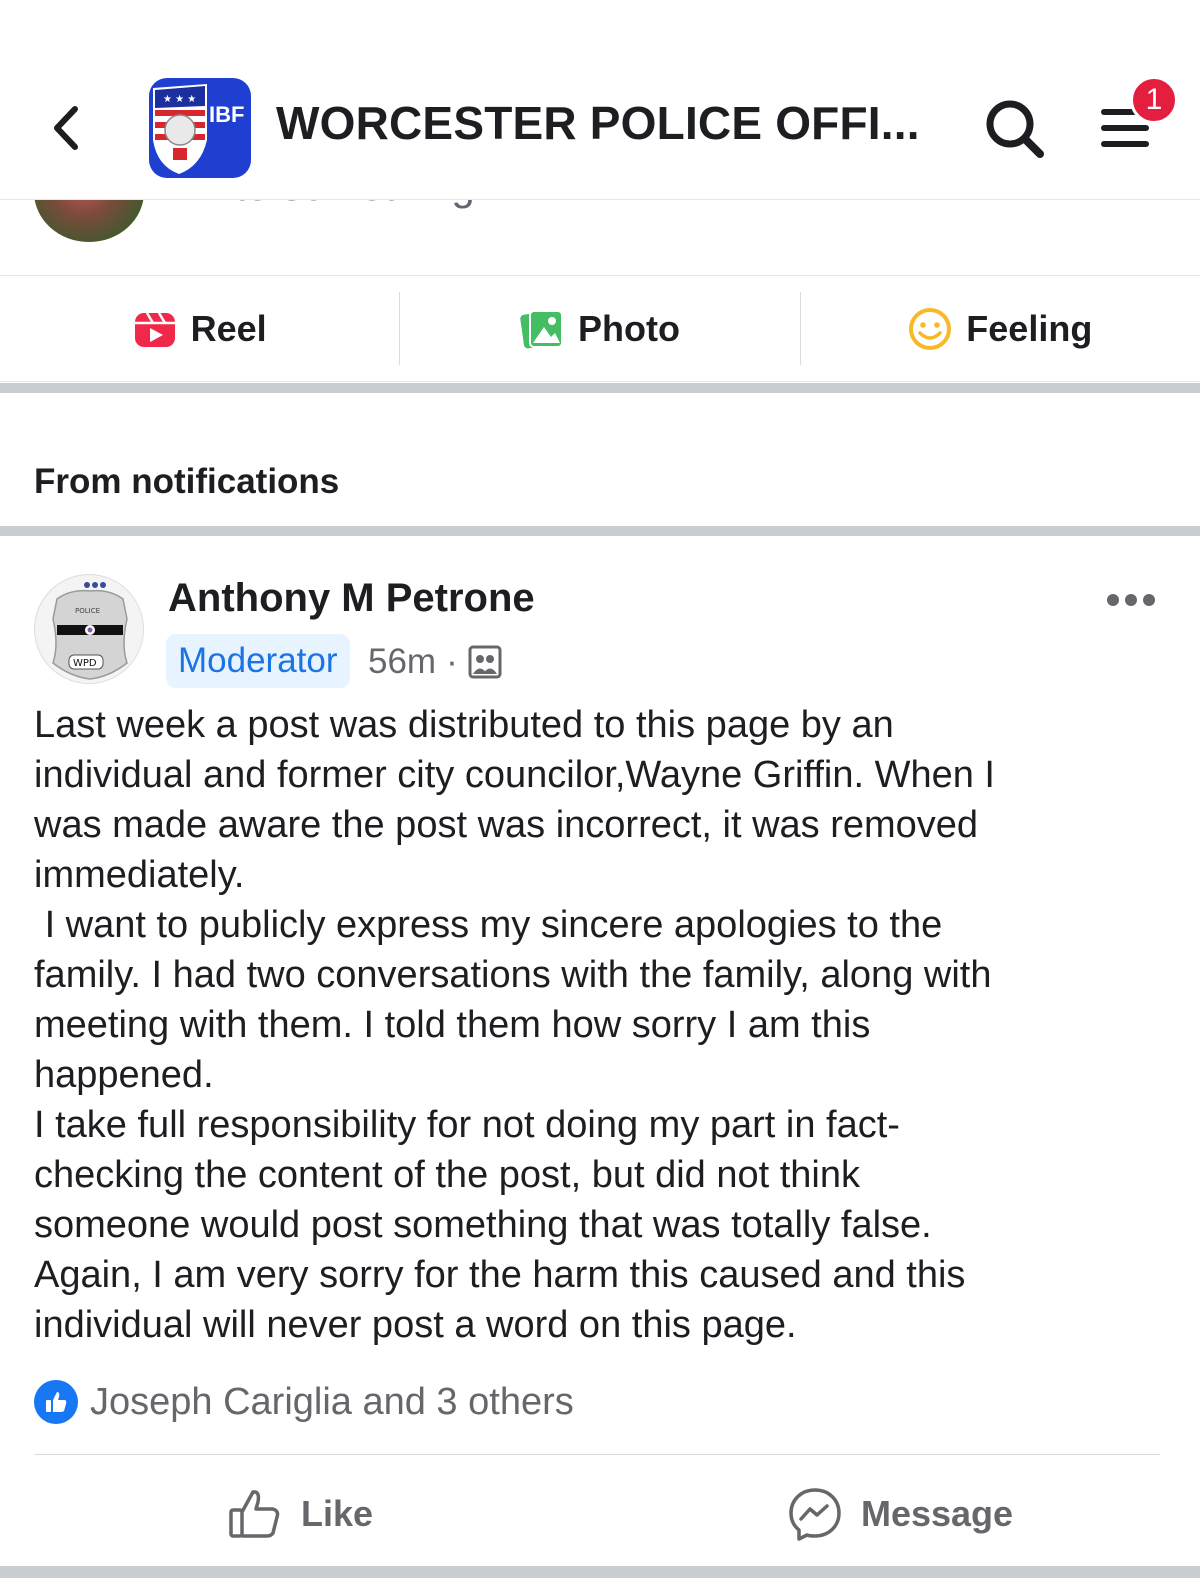  Describe the element at coordinates (254, 1514) in the screenshot. I see `thumbs-up-icon` at that location.